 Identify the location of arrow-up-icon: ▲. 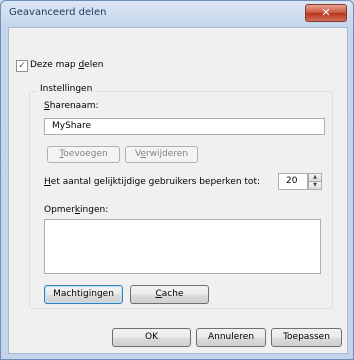
(315, 177).